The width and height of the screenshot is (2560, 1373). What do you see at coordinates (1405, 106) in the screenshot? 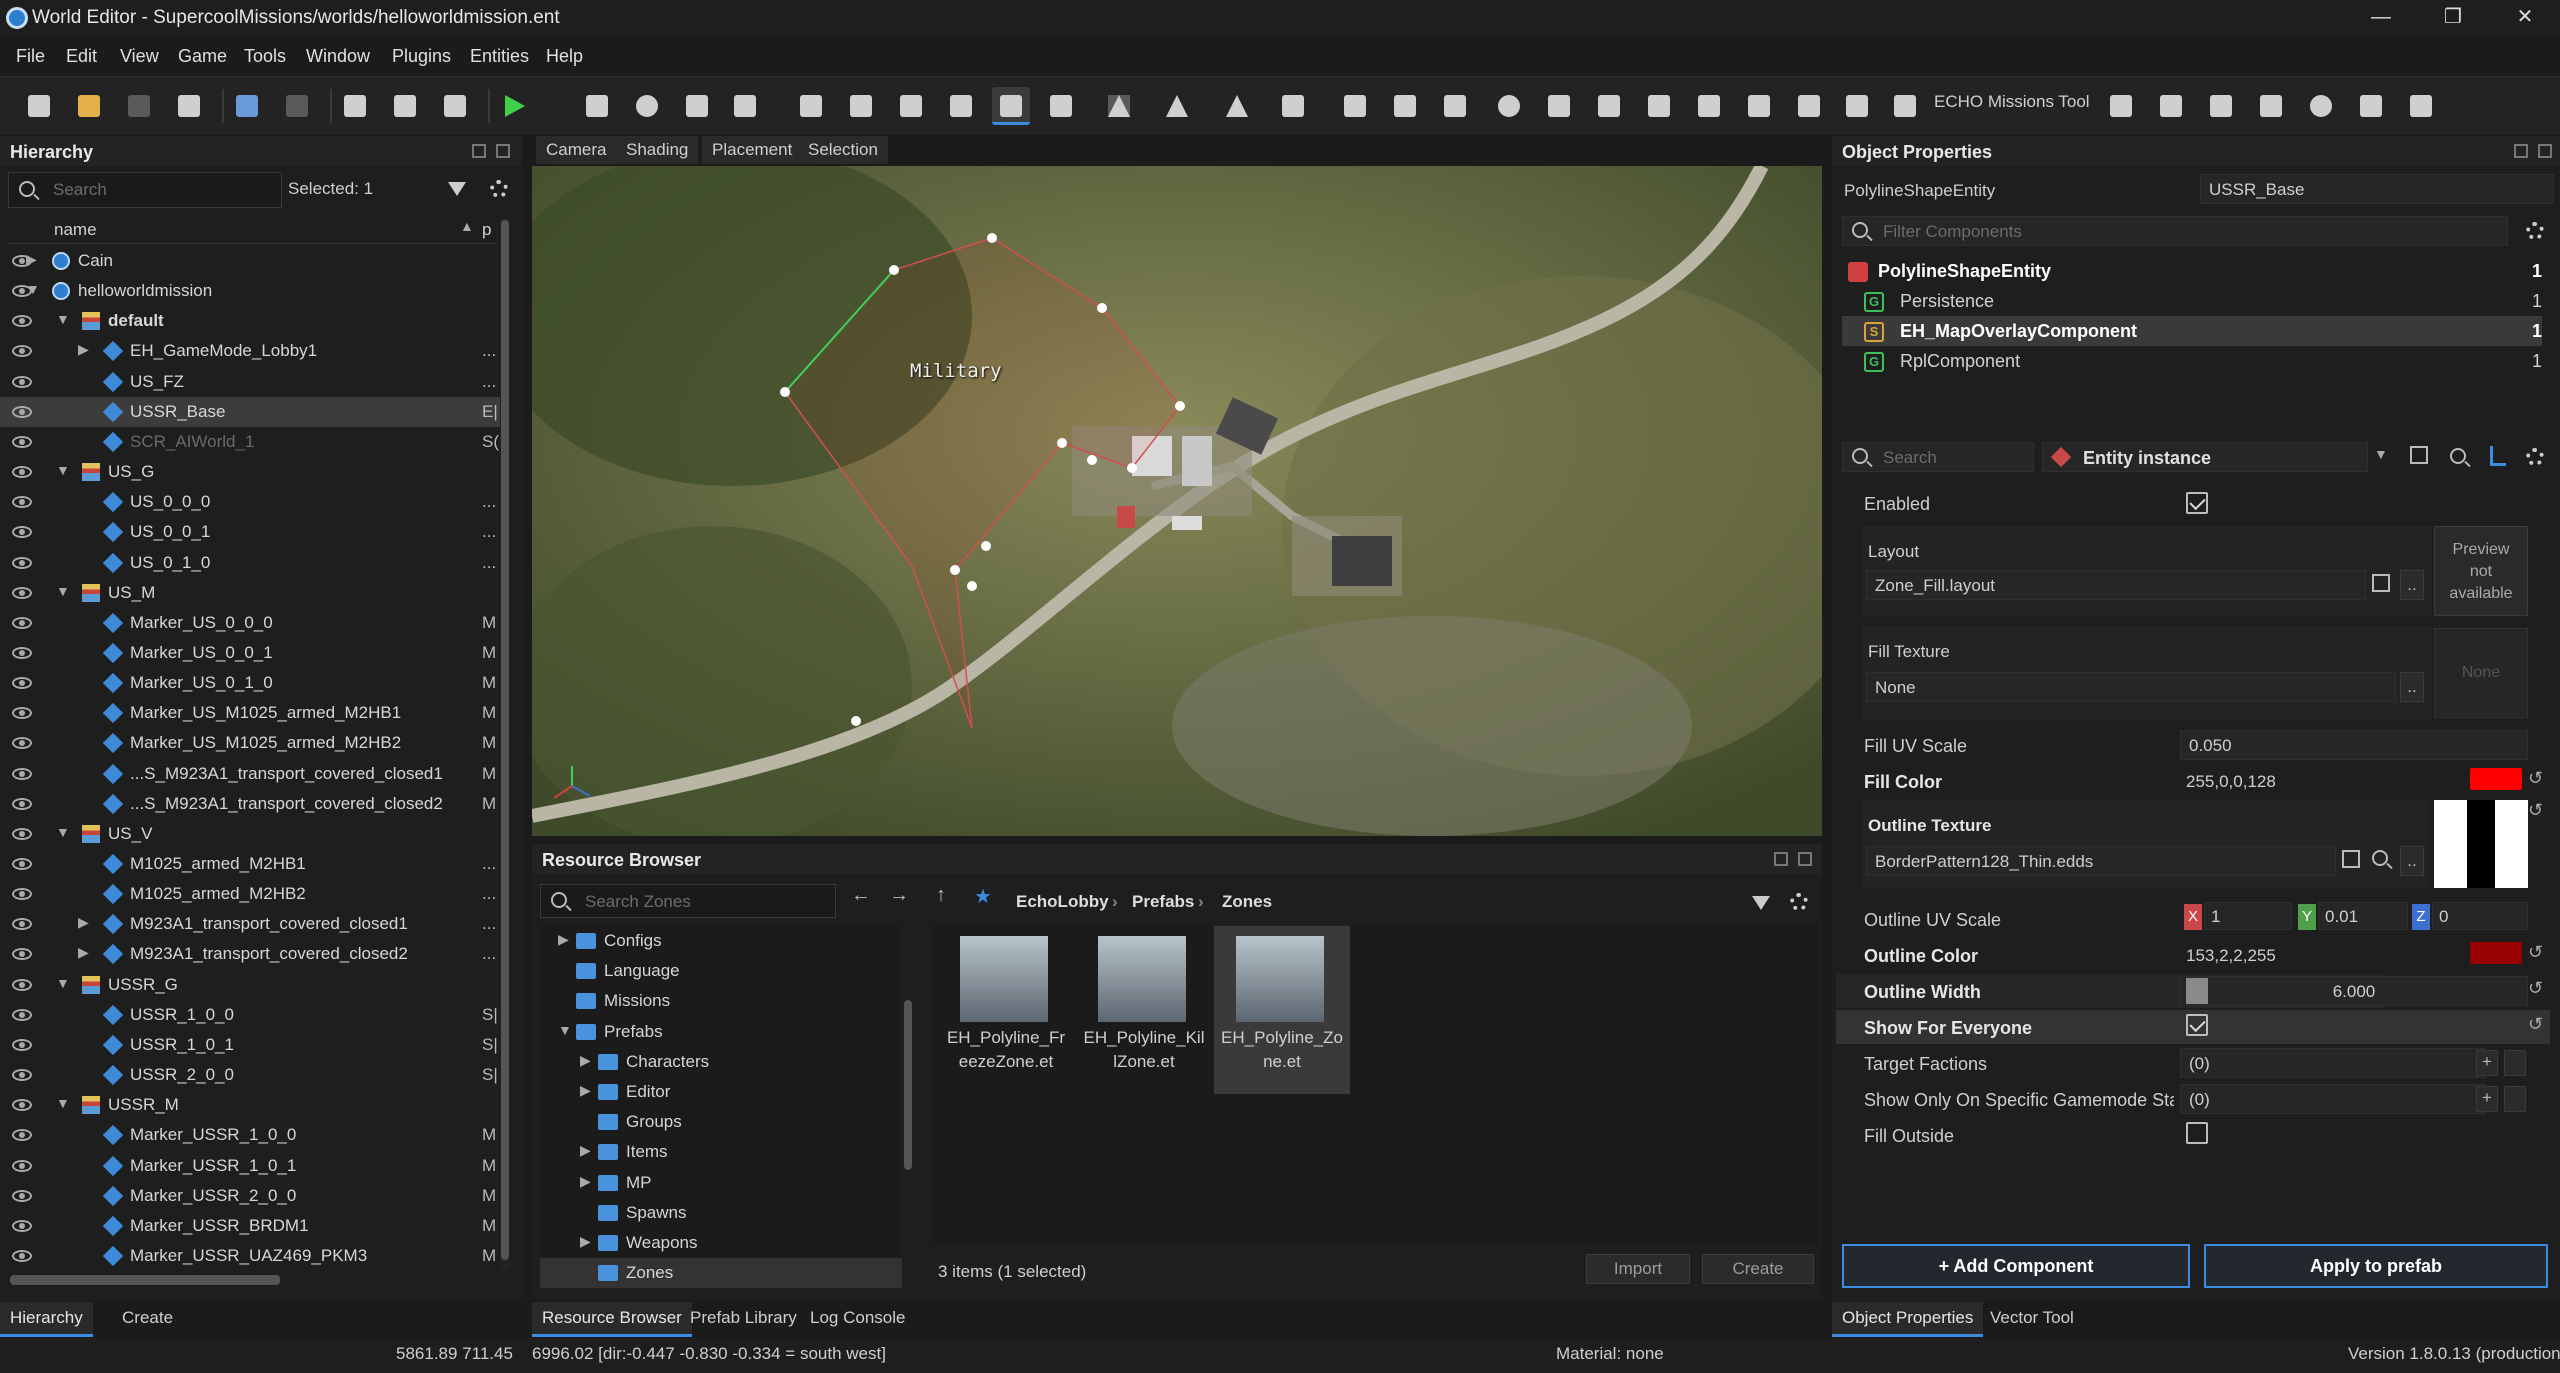
I see `paint-icon` at bounding box center [1405, 106].